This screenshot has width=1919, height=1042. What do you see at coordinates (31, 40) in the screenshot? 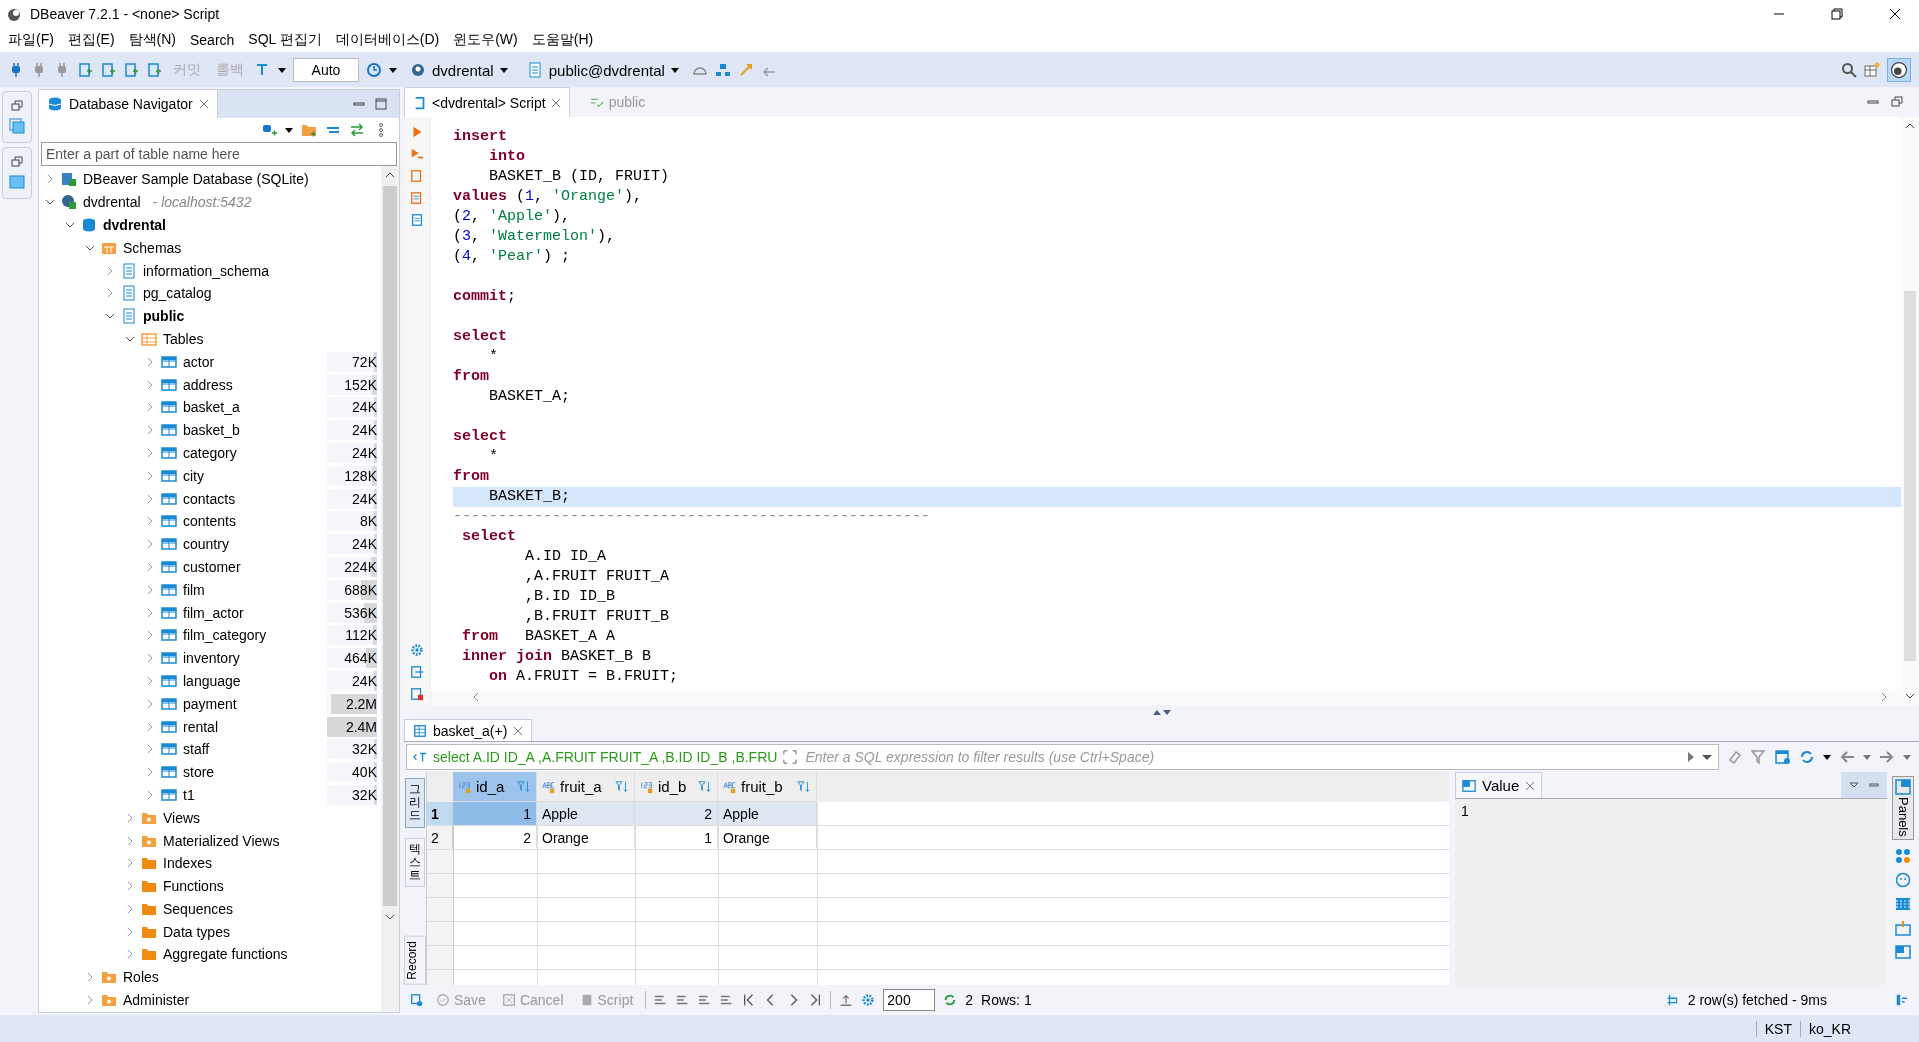
I see `menu-item: 파일(F)` at bounding box center [31, 40].